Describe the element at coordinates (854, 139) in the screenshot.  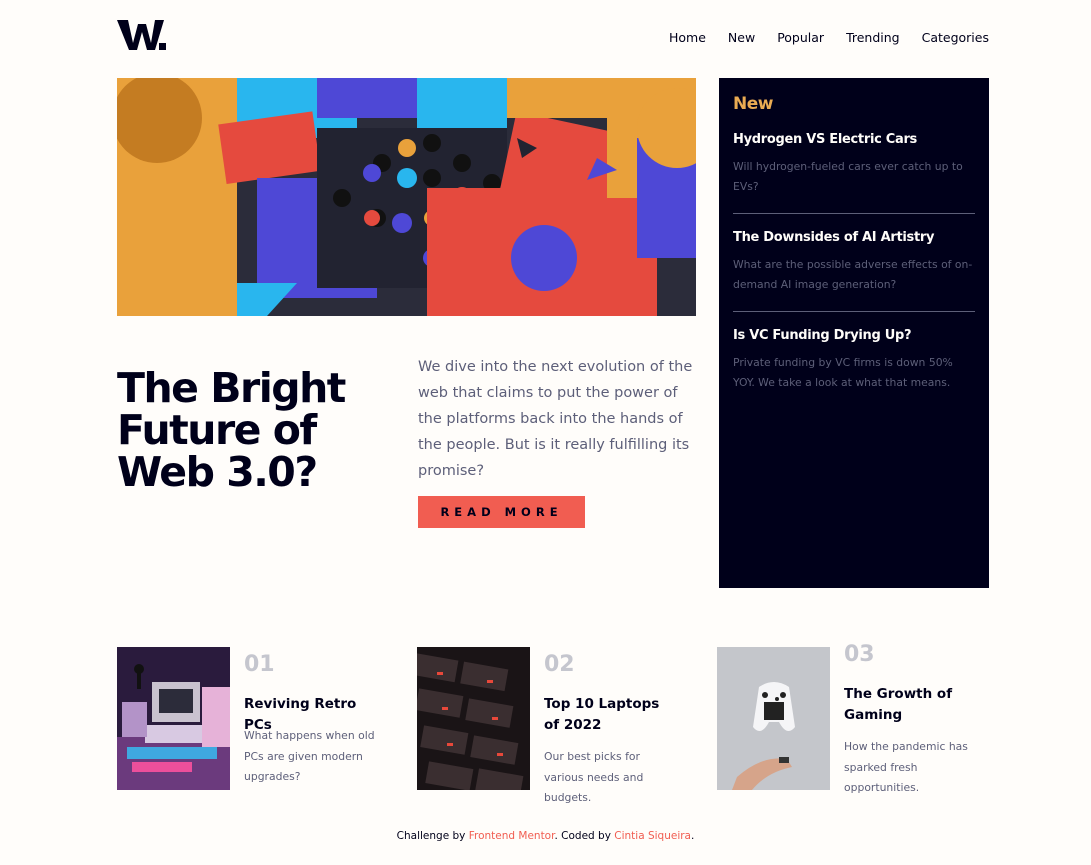
I see `new-item-title: Hydrogen VS Electric Cars` at that location.